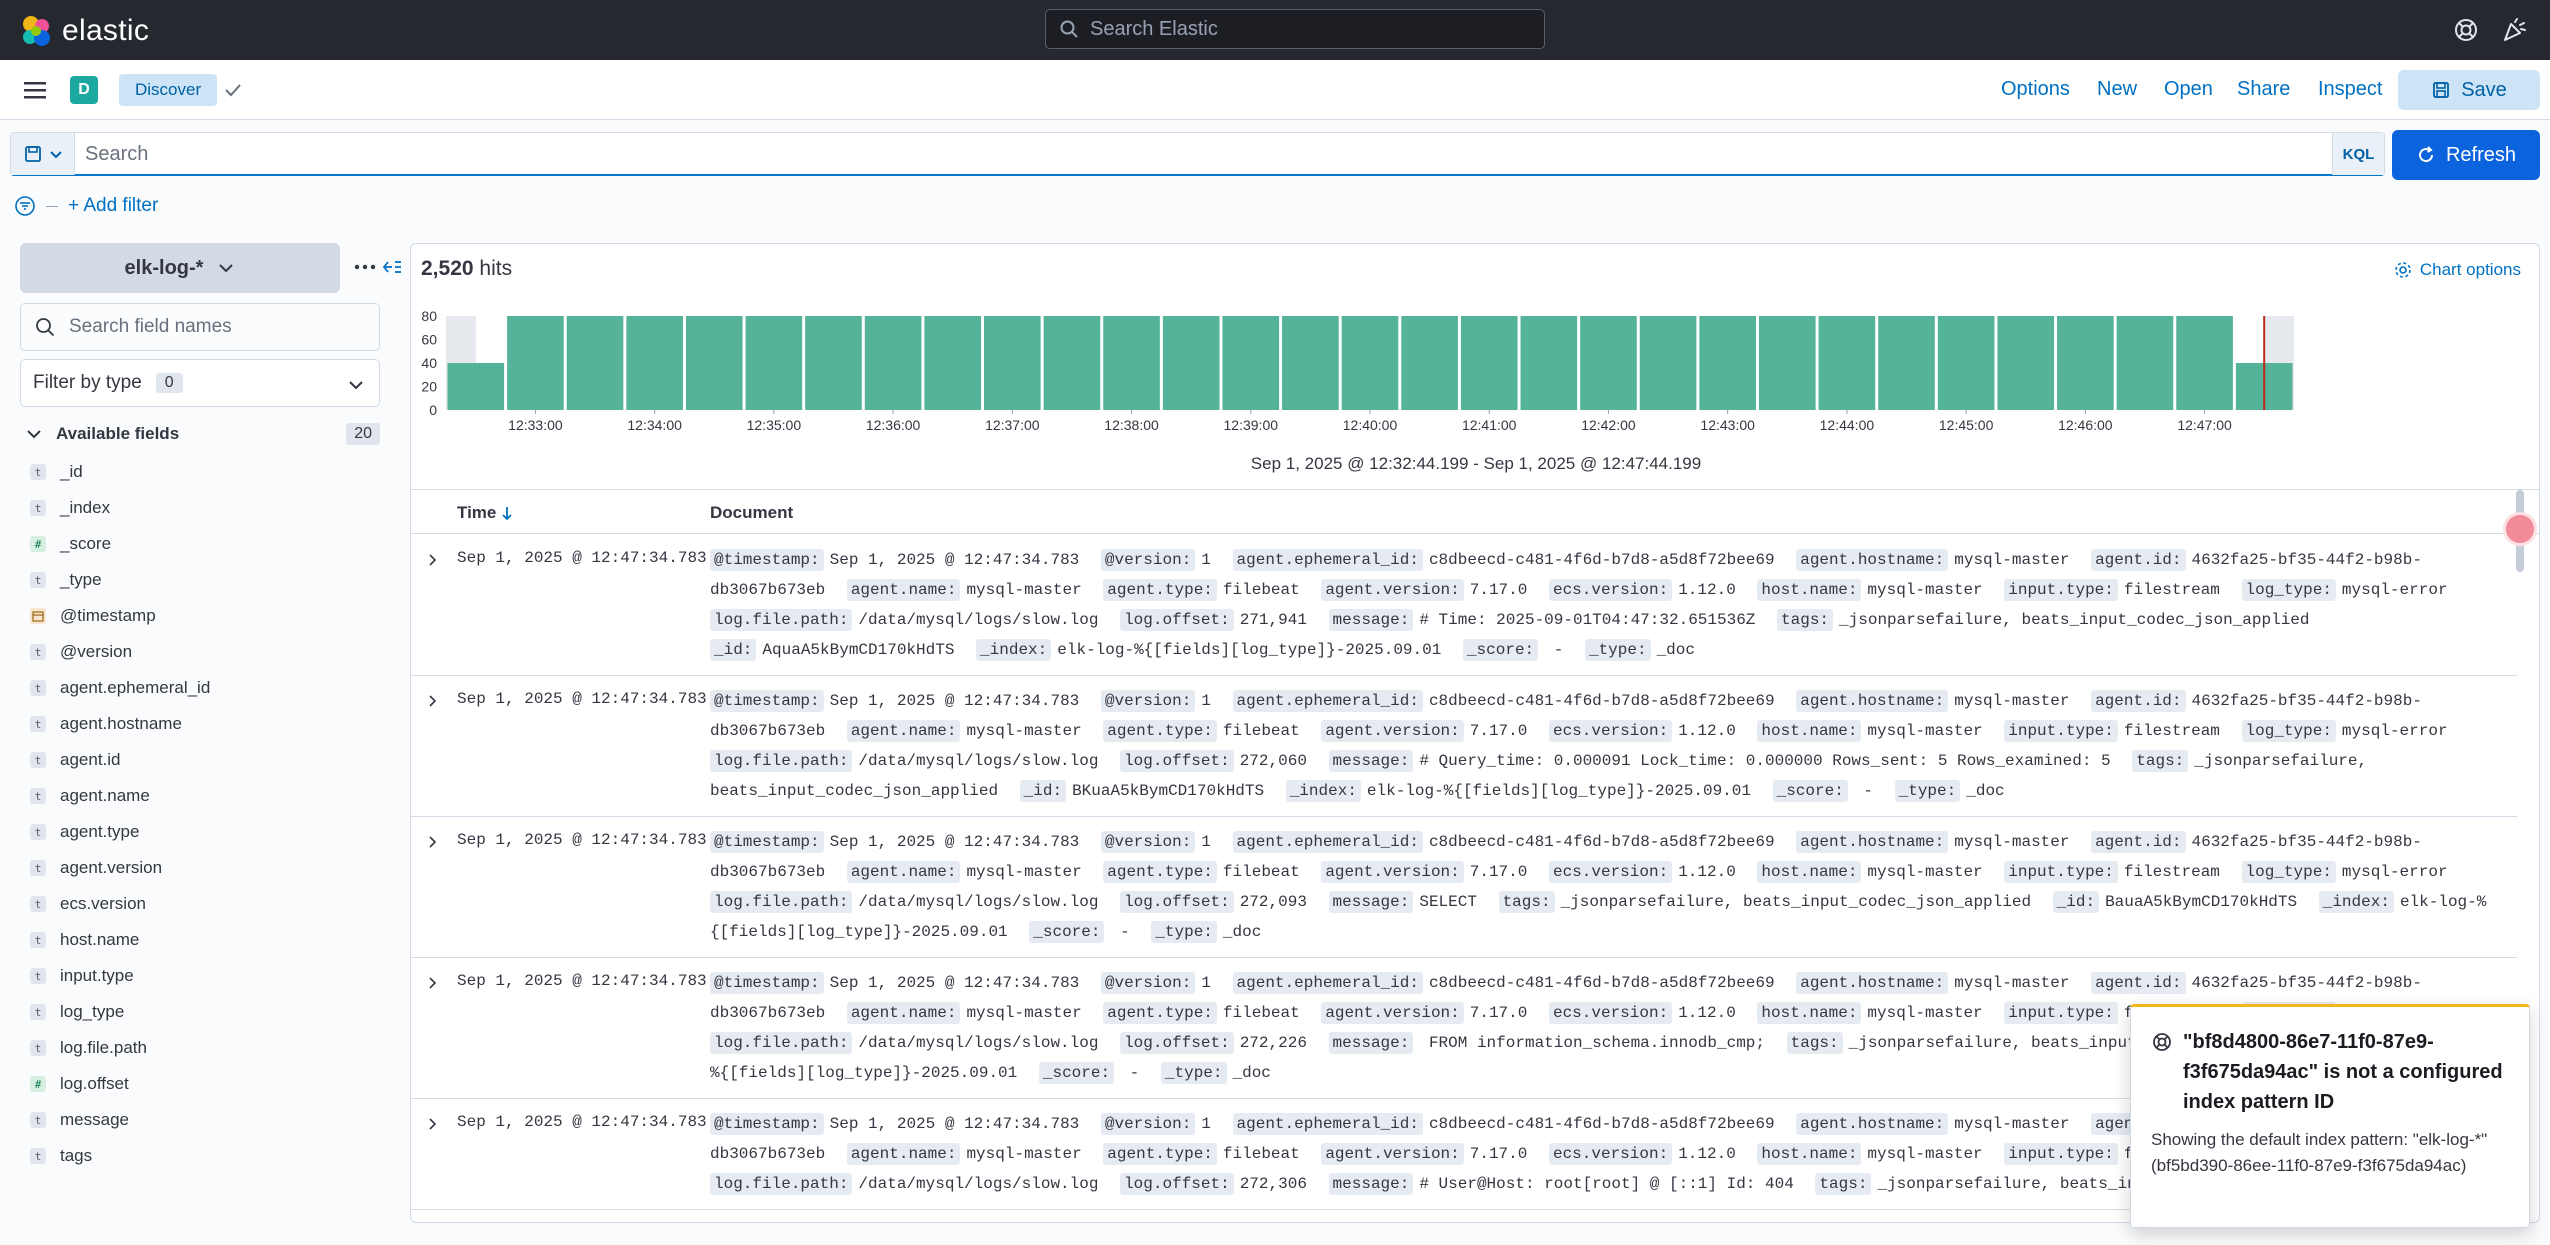  I want to click on field-item: t agent.hostname, so click(205, 724).